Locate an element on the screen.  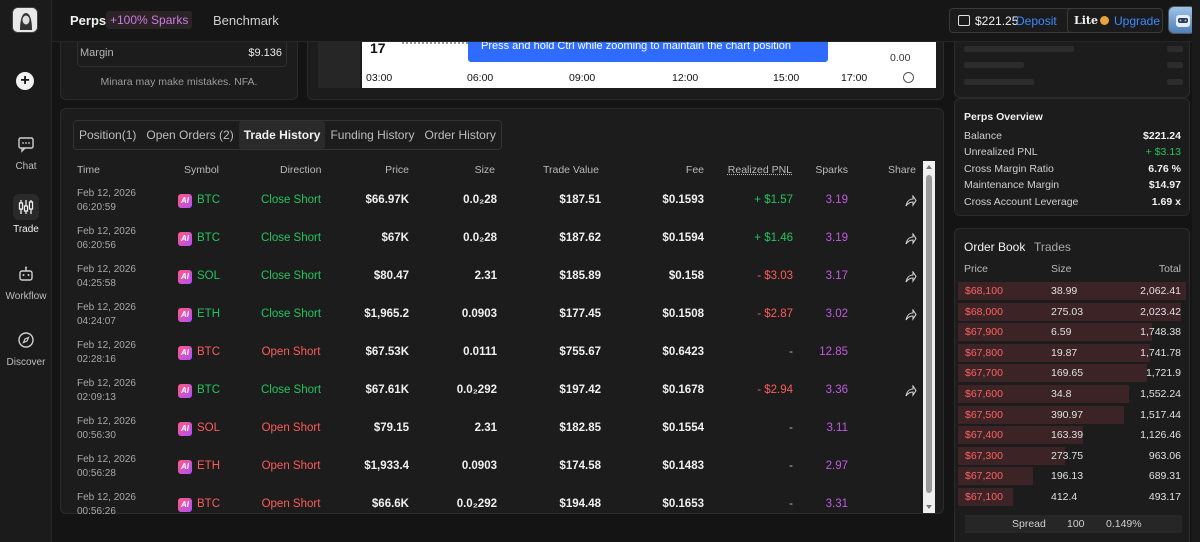
order-book-row: $67,300 273.75 963.06 is located at coordinates (1072, 456).